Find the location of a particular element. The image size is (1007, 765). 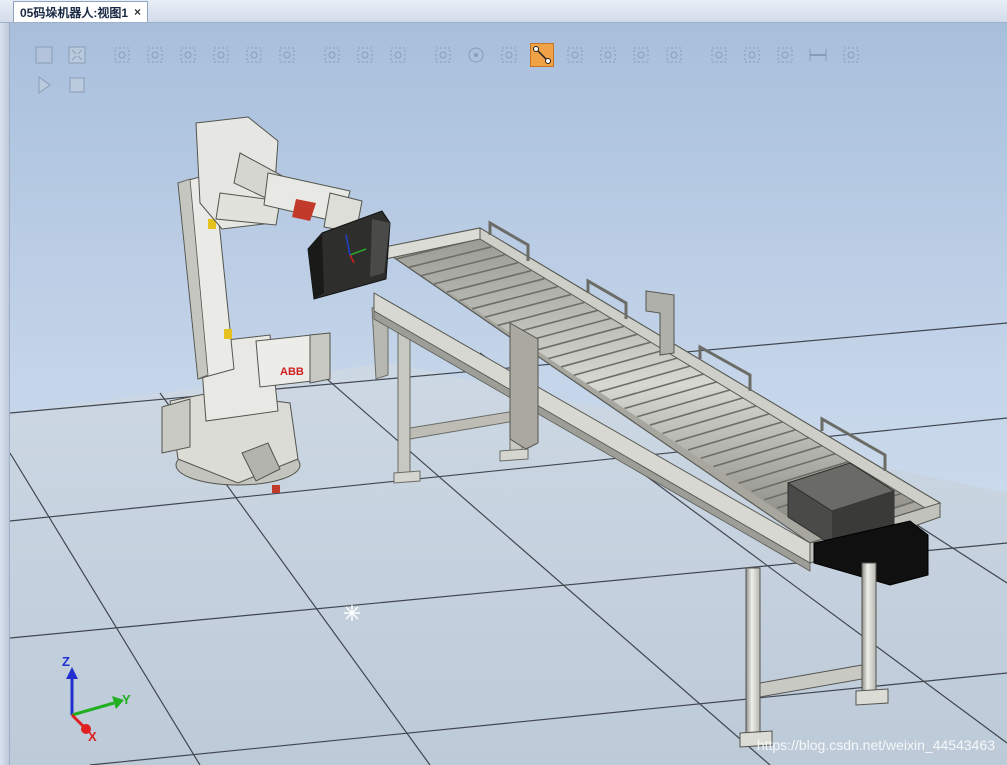

snap-grid-icon is located at coordinates (641, 55).